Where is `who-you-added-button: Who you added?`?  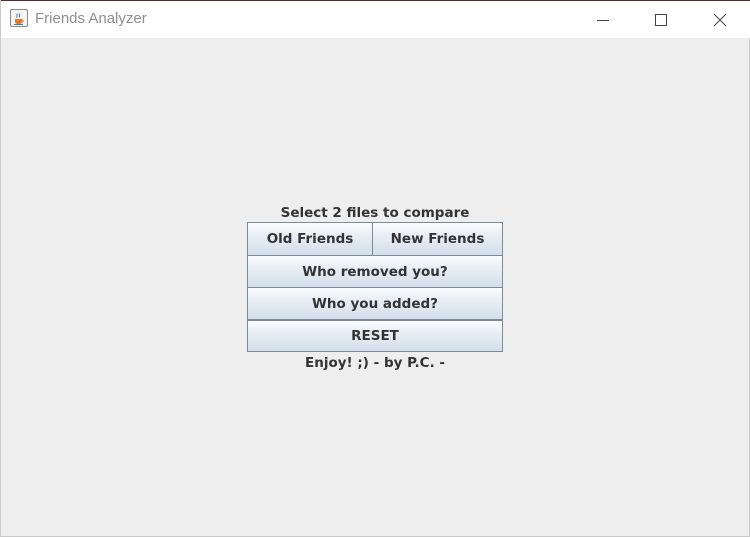 who-you-added-button: Who you added? is located at coordinates (375, 303).